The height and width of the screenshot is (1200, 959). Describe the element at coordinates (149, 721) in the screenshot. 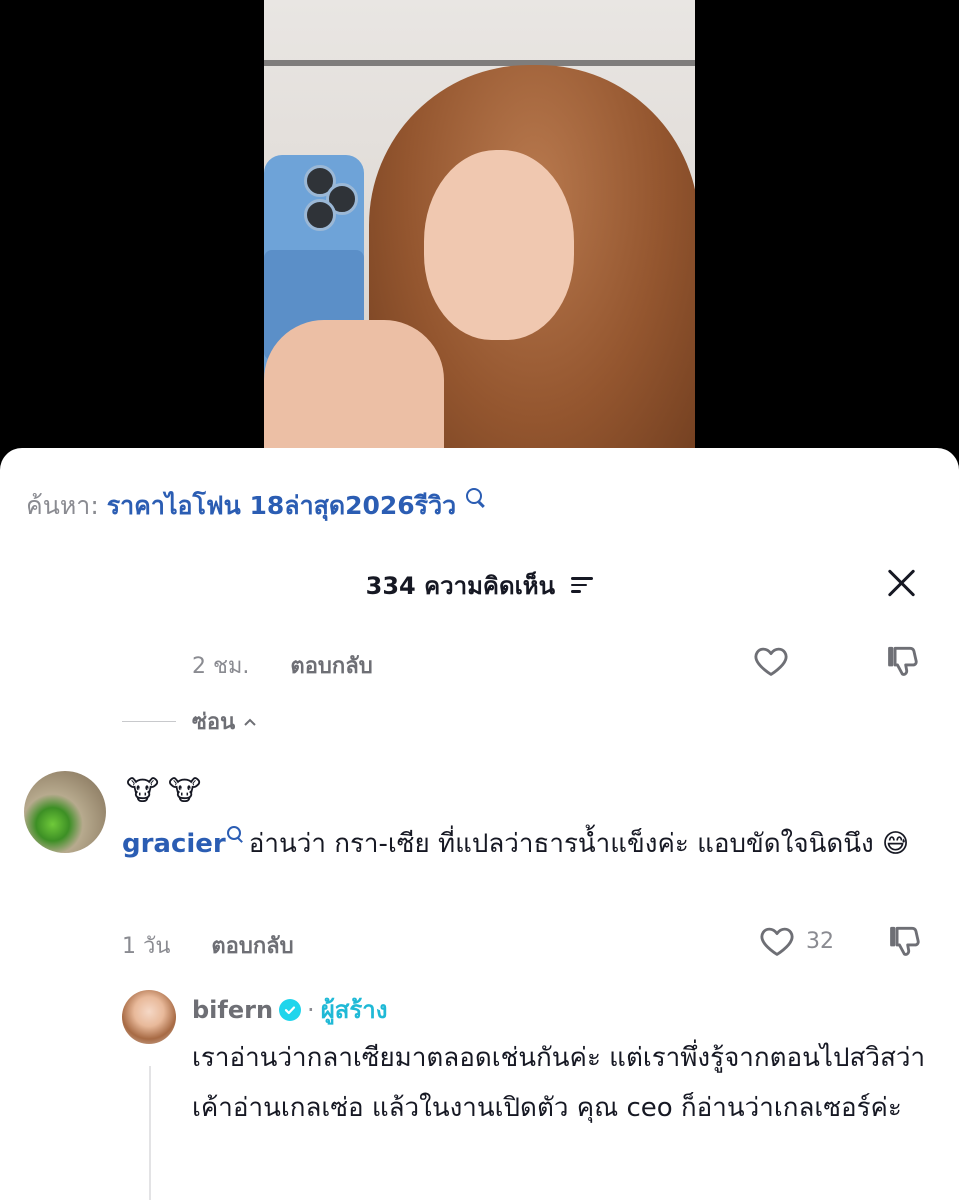

I see `divider-line` at that location.